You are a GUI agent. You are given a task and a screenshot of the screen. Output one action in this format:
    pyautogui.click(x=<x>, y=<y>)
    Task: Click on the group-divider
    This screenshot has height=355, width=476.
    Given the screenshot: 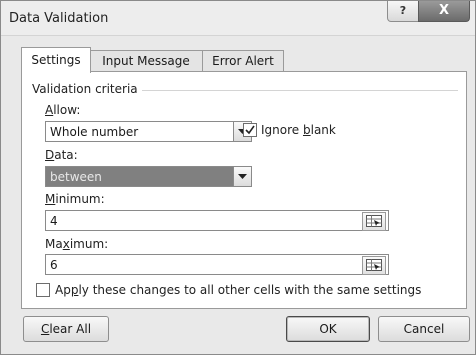 What is the action you would take?
    pyautogui.click(x=300, y=90)
    